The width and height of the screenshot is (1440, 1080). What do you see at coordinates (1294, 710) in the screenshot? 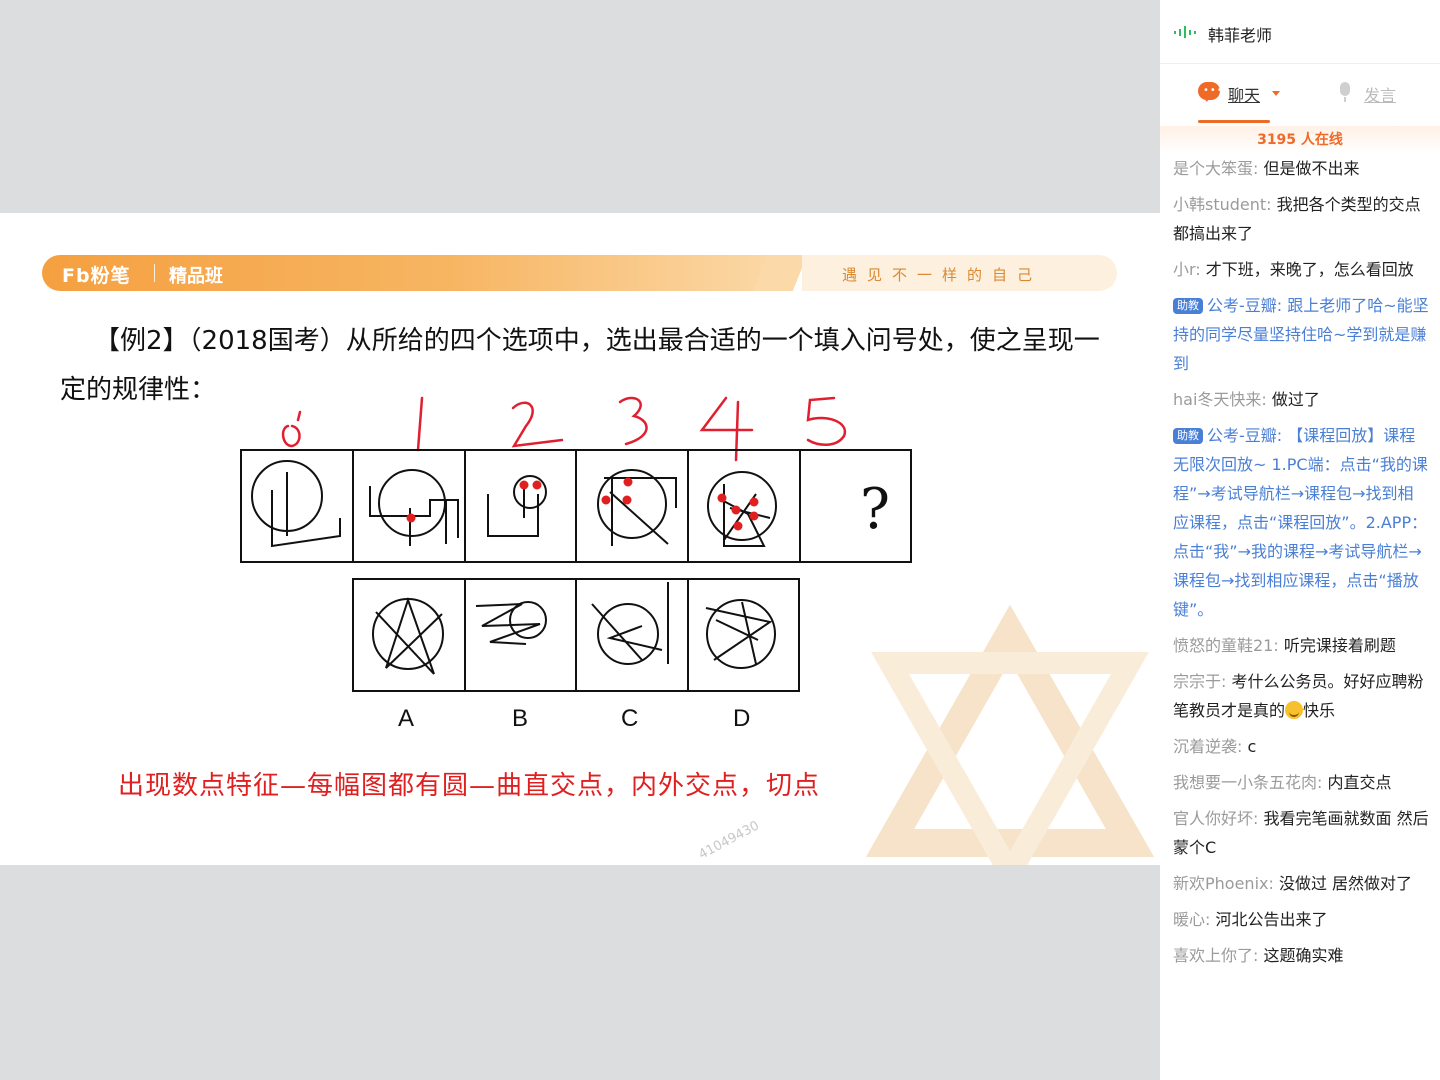
I see `smile-emoji-icon` at bounding box center [1294, 710].